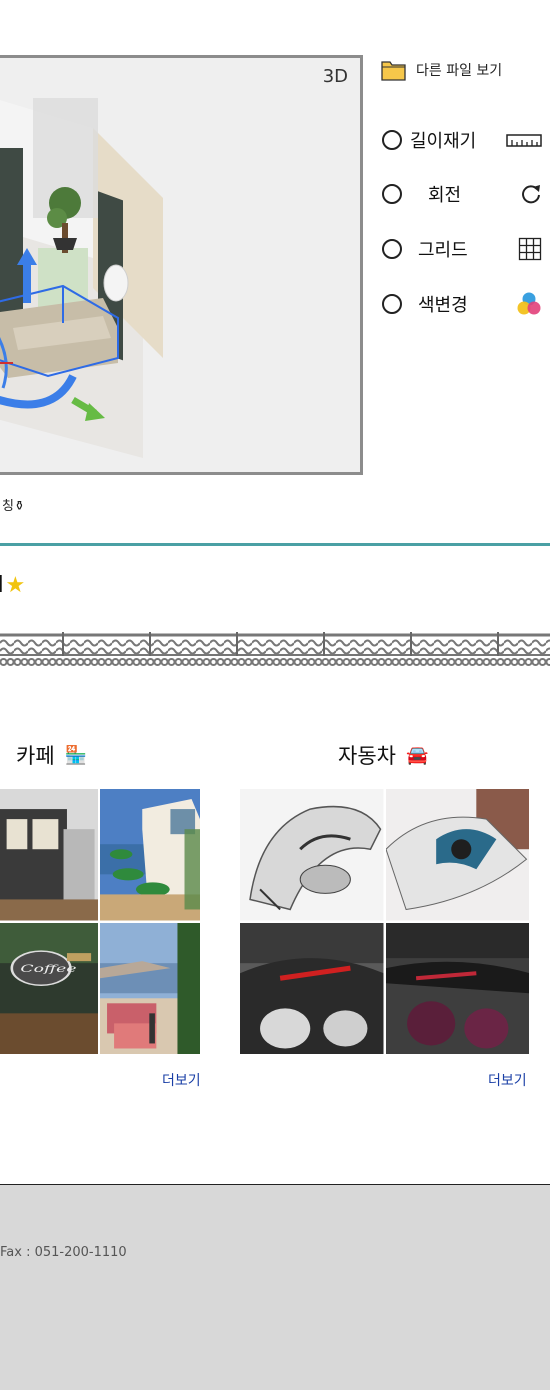 This screenshot has width=550, height=1390. What do you see at coordinates (181, 1080) in the screenshot?
I see `cafe-more-link: 더보기` at bounding box center [181, 1080].